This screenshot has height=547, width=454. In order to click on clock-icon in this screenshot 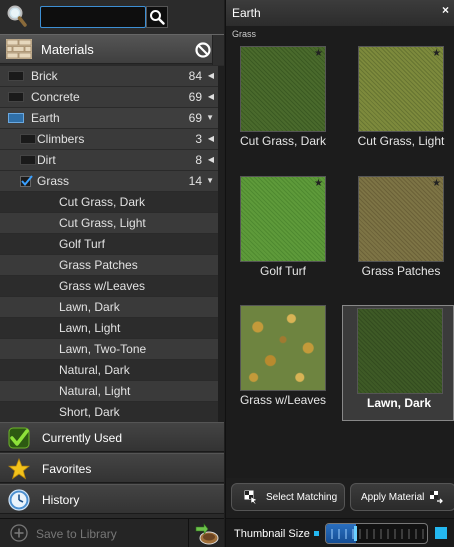, I will do `click(19, 500)`.